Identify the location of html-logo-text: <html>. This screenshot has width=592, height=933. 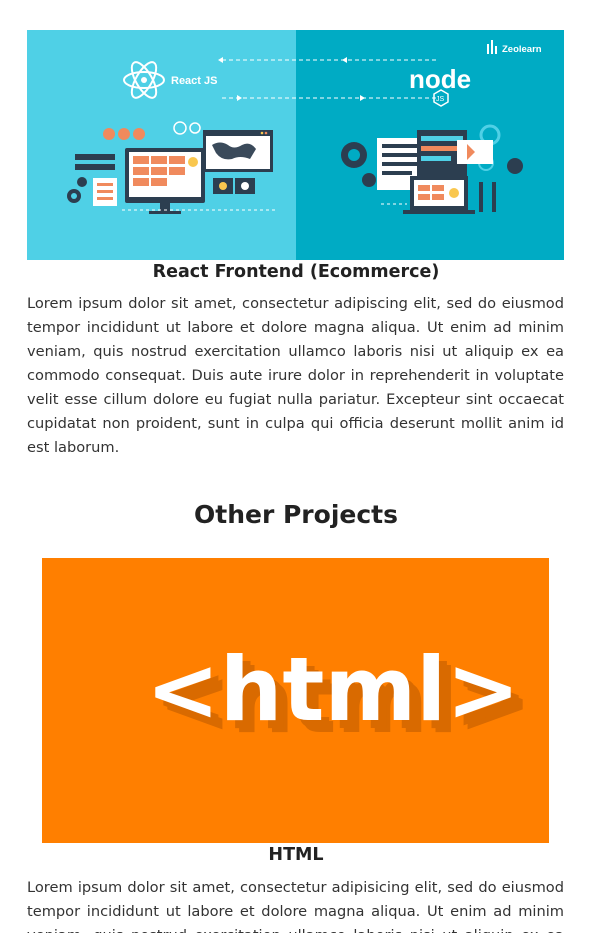
(333, 689).